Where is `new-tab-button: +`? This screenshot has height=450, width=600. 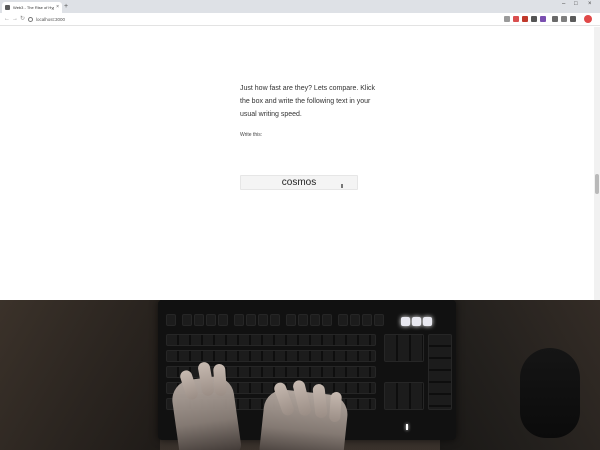
new-tab-button: + is located at coordinates (66, 6).